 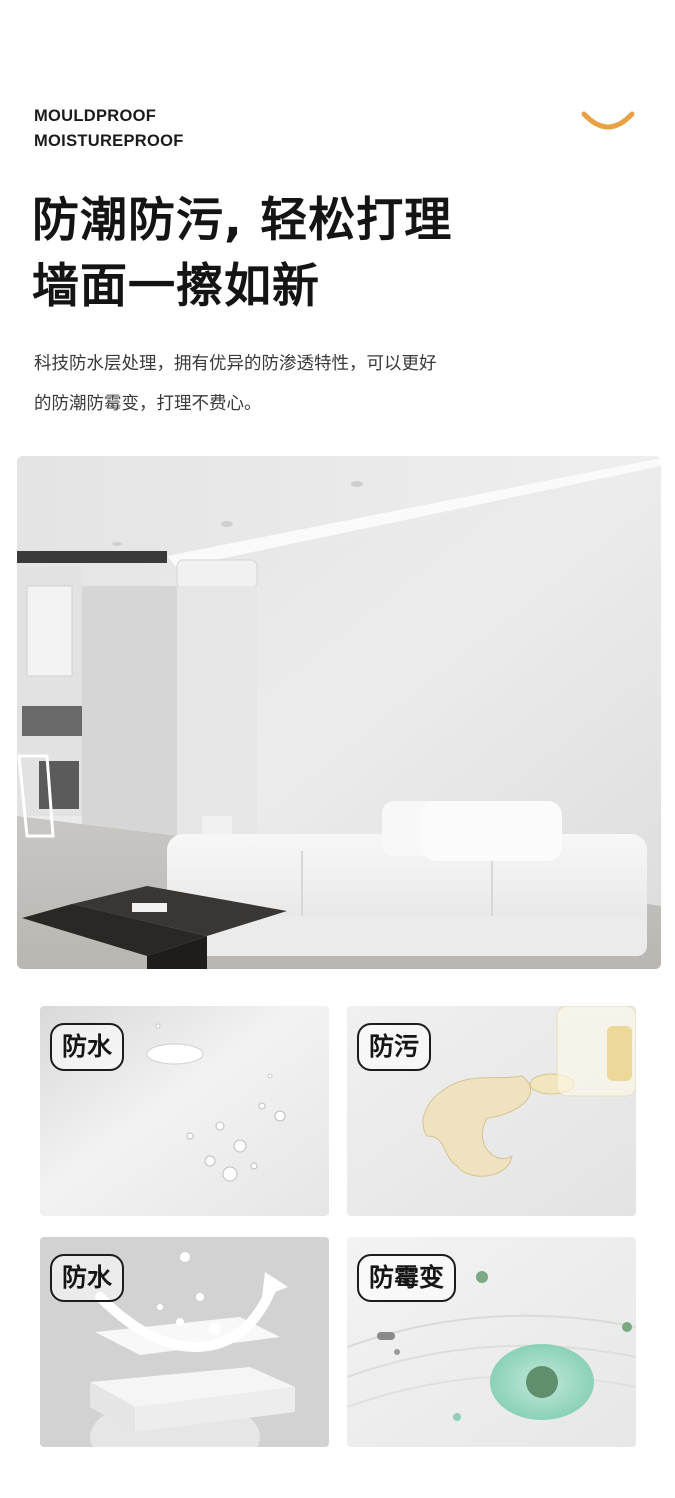 I want to click on feature-tile-stainproof: 防污, so click(x=491, y=1111).